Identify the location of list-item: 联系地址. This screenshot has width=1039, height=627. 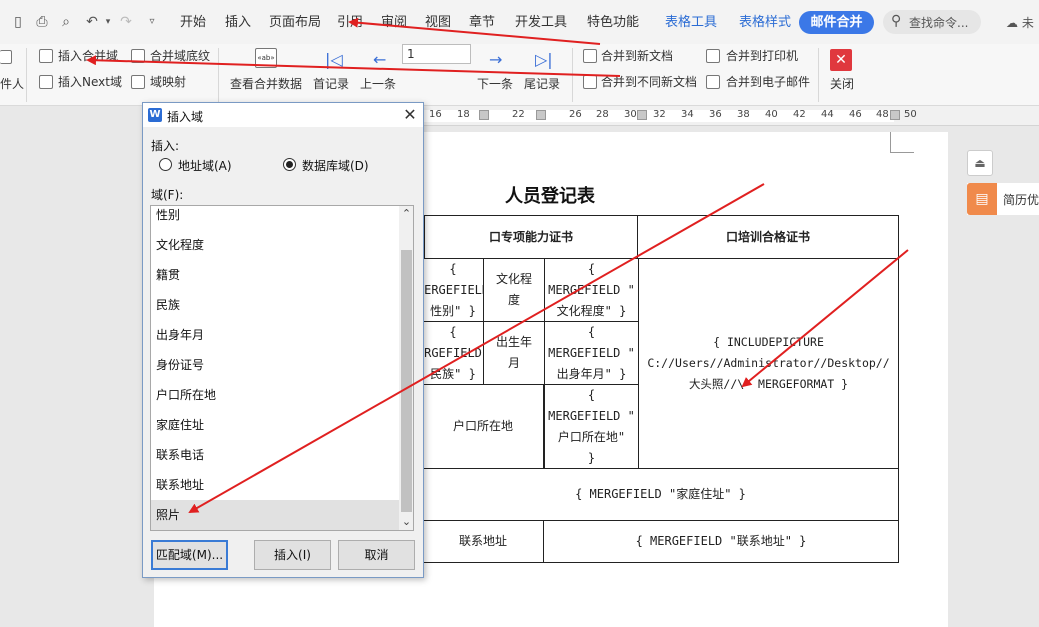
(275, 485).